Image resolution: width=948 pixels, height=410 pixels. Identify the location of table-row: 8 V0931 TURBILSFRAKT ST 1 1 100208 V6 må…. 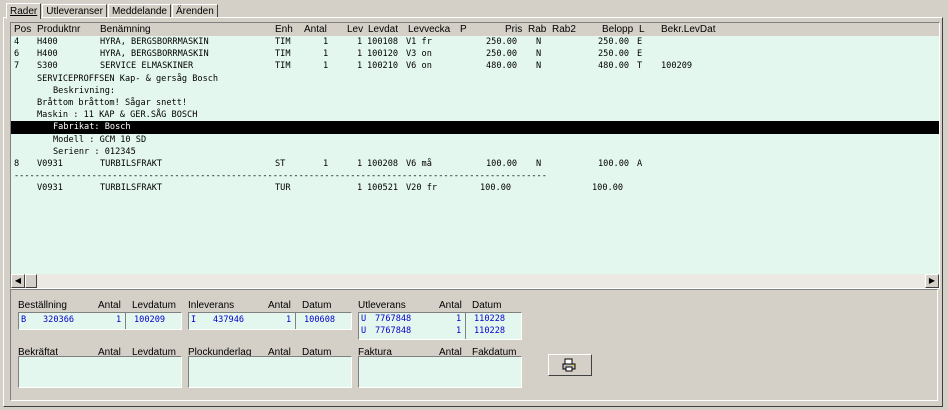
(475, 164).